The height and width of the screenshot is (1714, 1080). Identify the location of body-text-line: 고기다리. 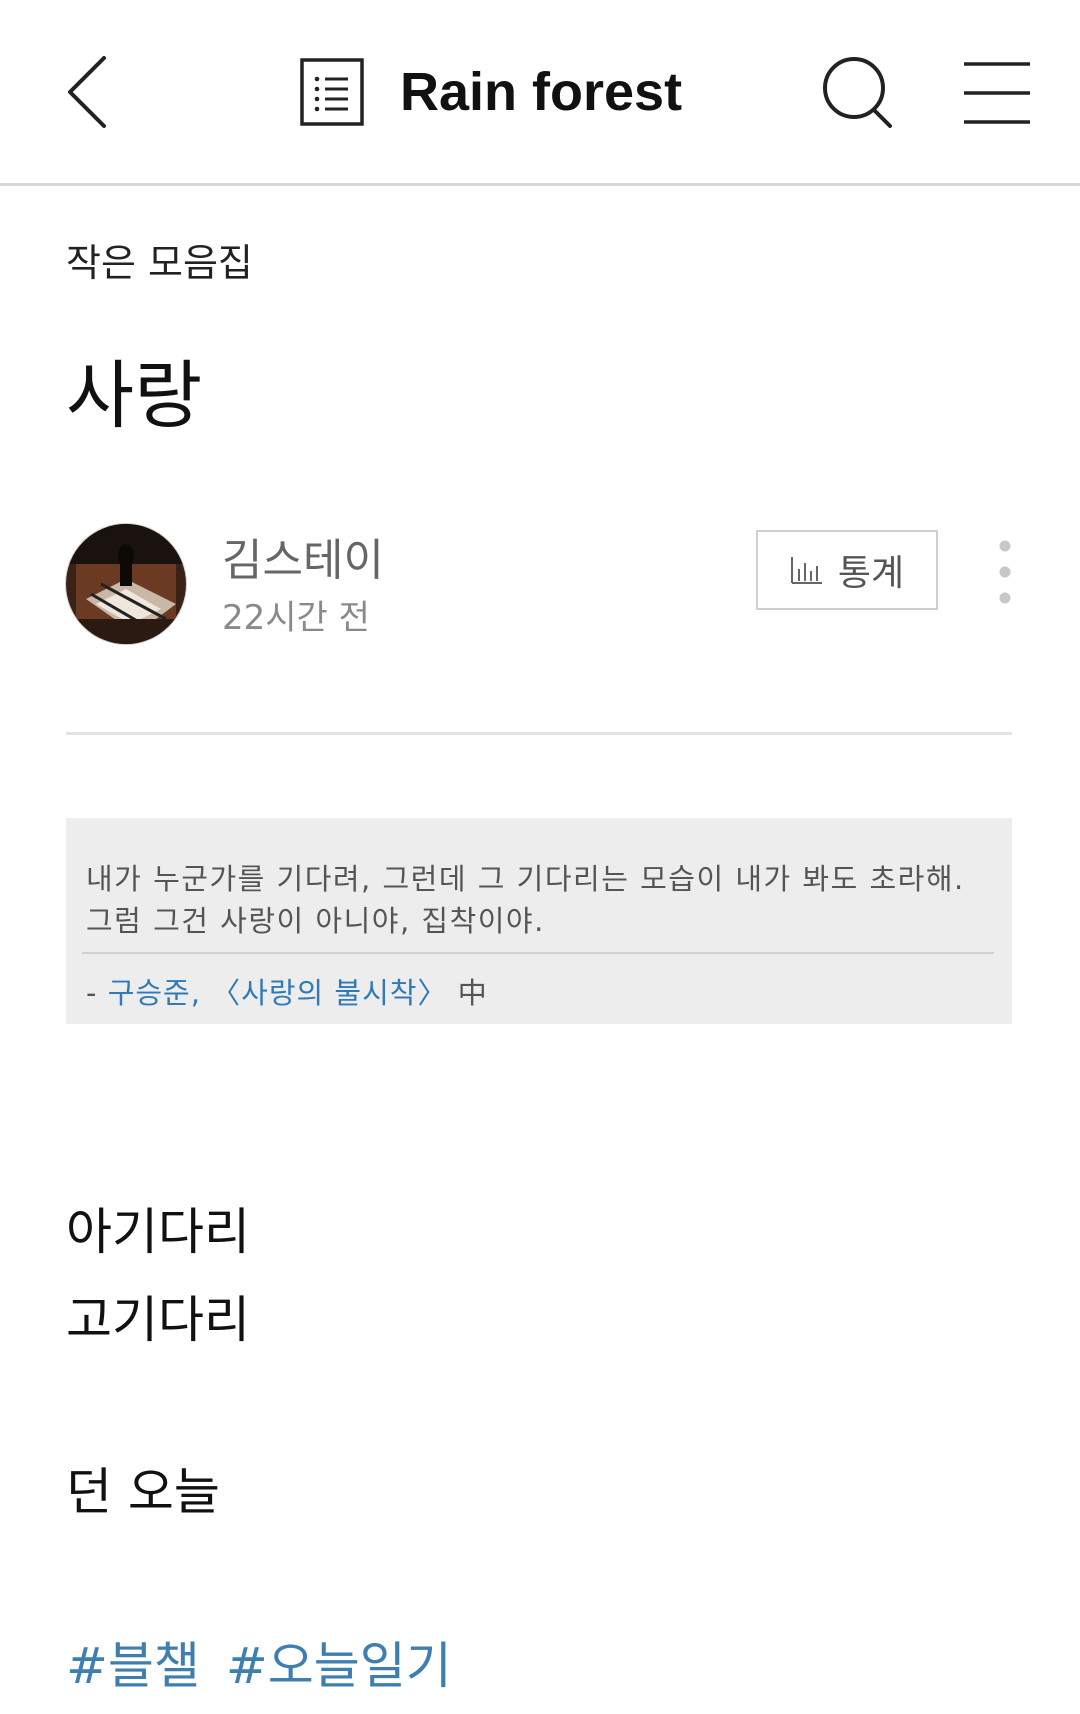
(158, 1320).